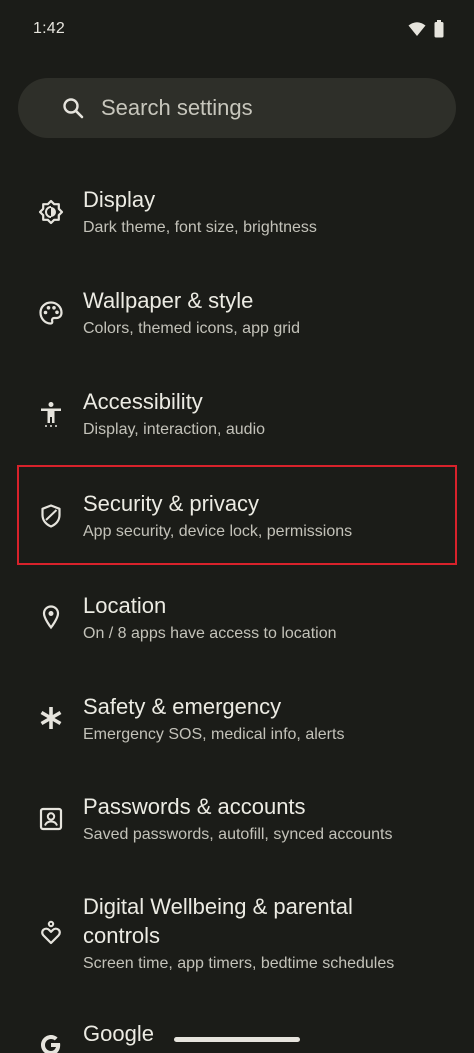 This screenshot has width=474, height=1053. Describe the element at coordinates (51, 819) in the screenshot. I see `account-box-icon` at that location.